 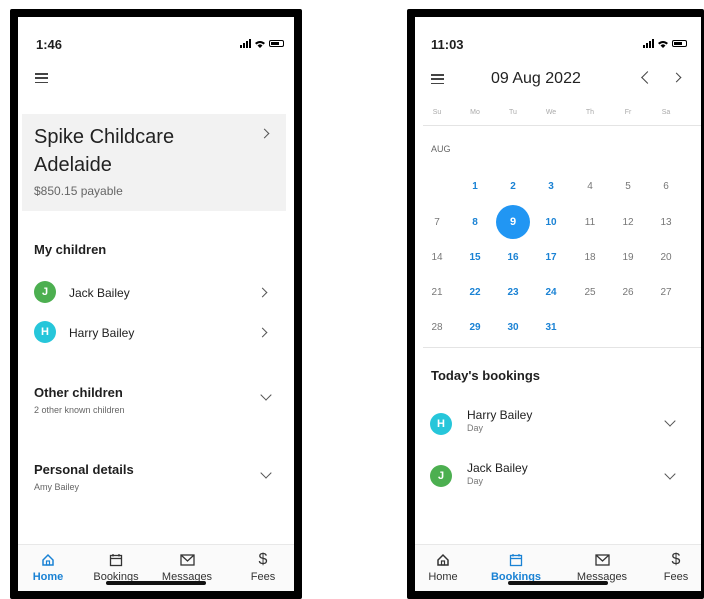 What do you see at coordinates (628, 257) in the screenshot?
I see `calendar-day: 19` at bounding box center [628, 257].